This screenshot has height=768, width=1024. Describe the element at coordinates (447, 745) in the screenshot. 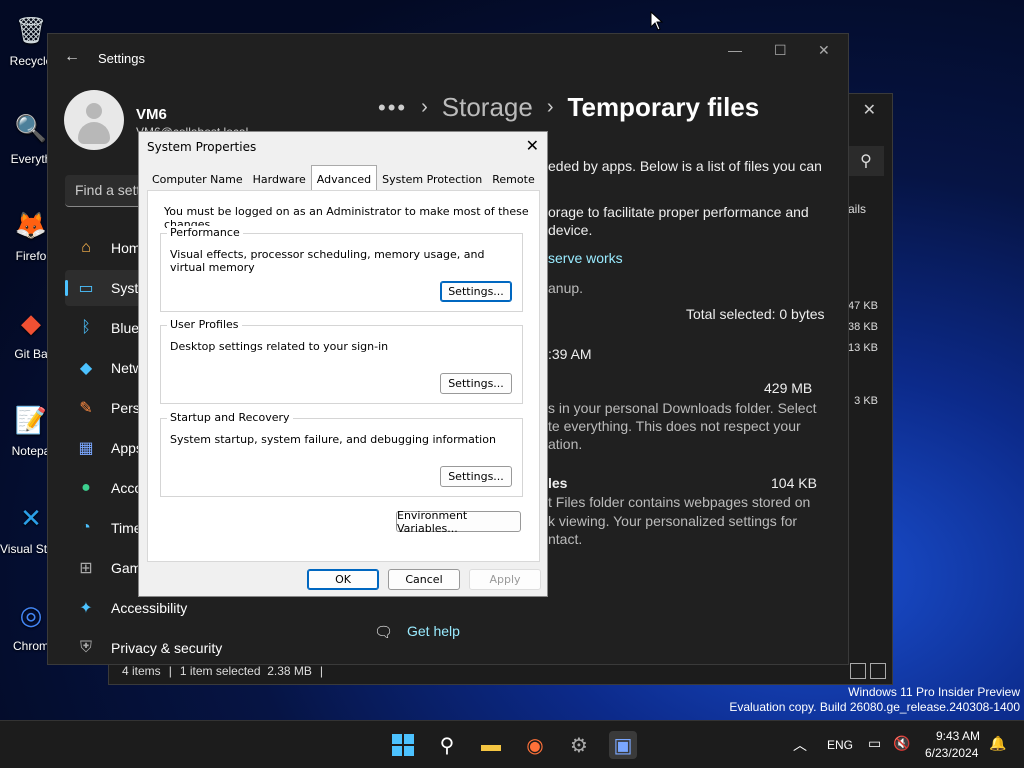

I see `search-icon: ⚲` at that location.